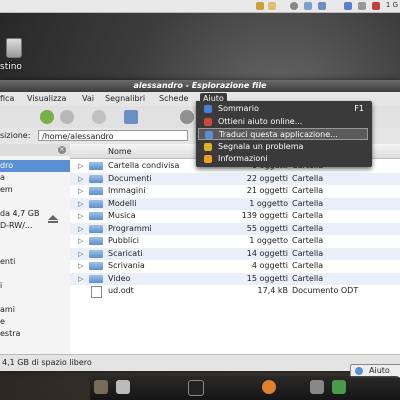  Describe the element at coordinates (308, 6) in the screenshot. I see `network-icon` at that location.